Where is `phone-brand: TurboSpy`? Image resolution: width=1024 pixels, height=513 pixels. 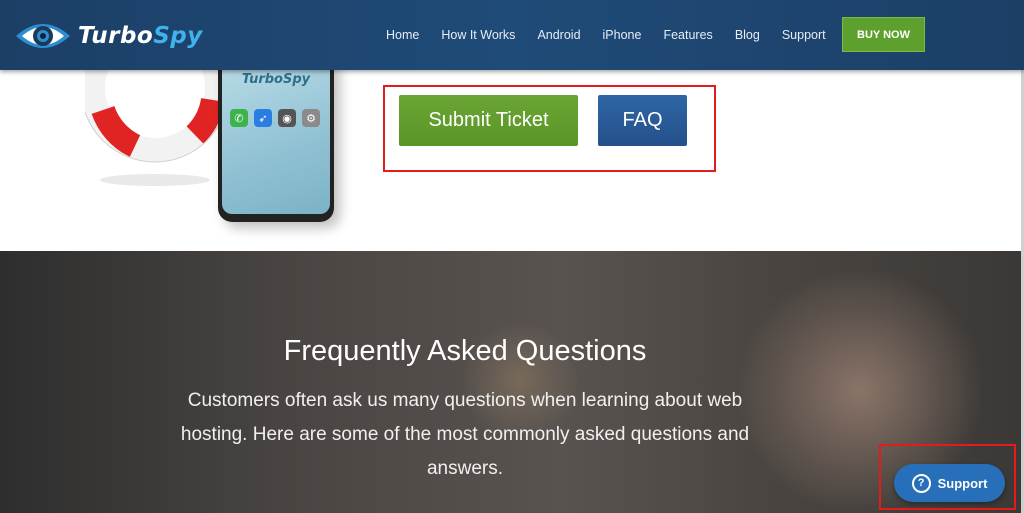
phone-brand: TurboSpy is located at coordinates (276, 79).